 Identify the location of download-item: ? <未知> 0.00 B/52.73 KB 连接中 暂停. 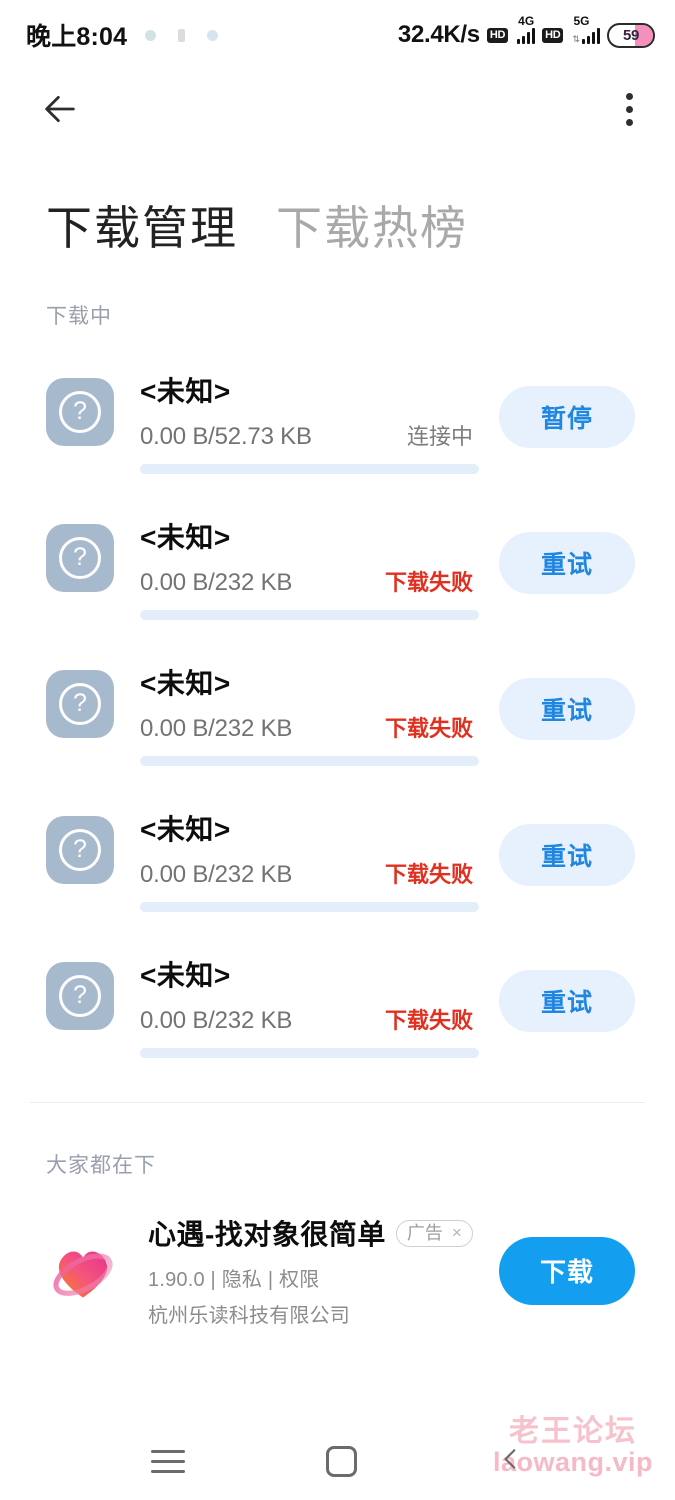
(337, 417).